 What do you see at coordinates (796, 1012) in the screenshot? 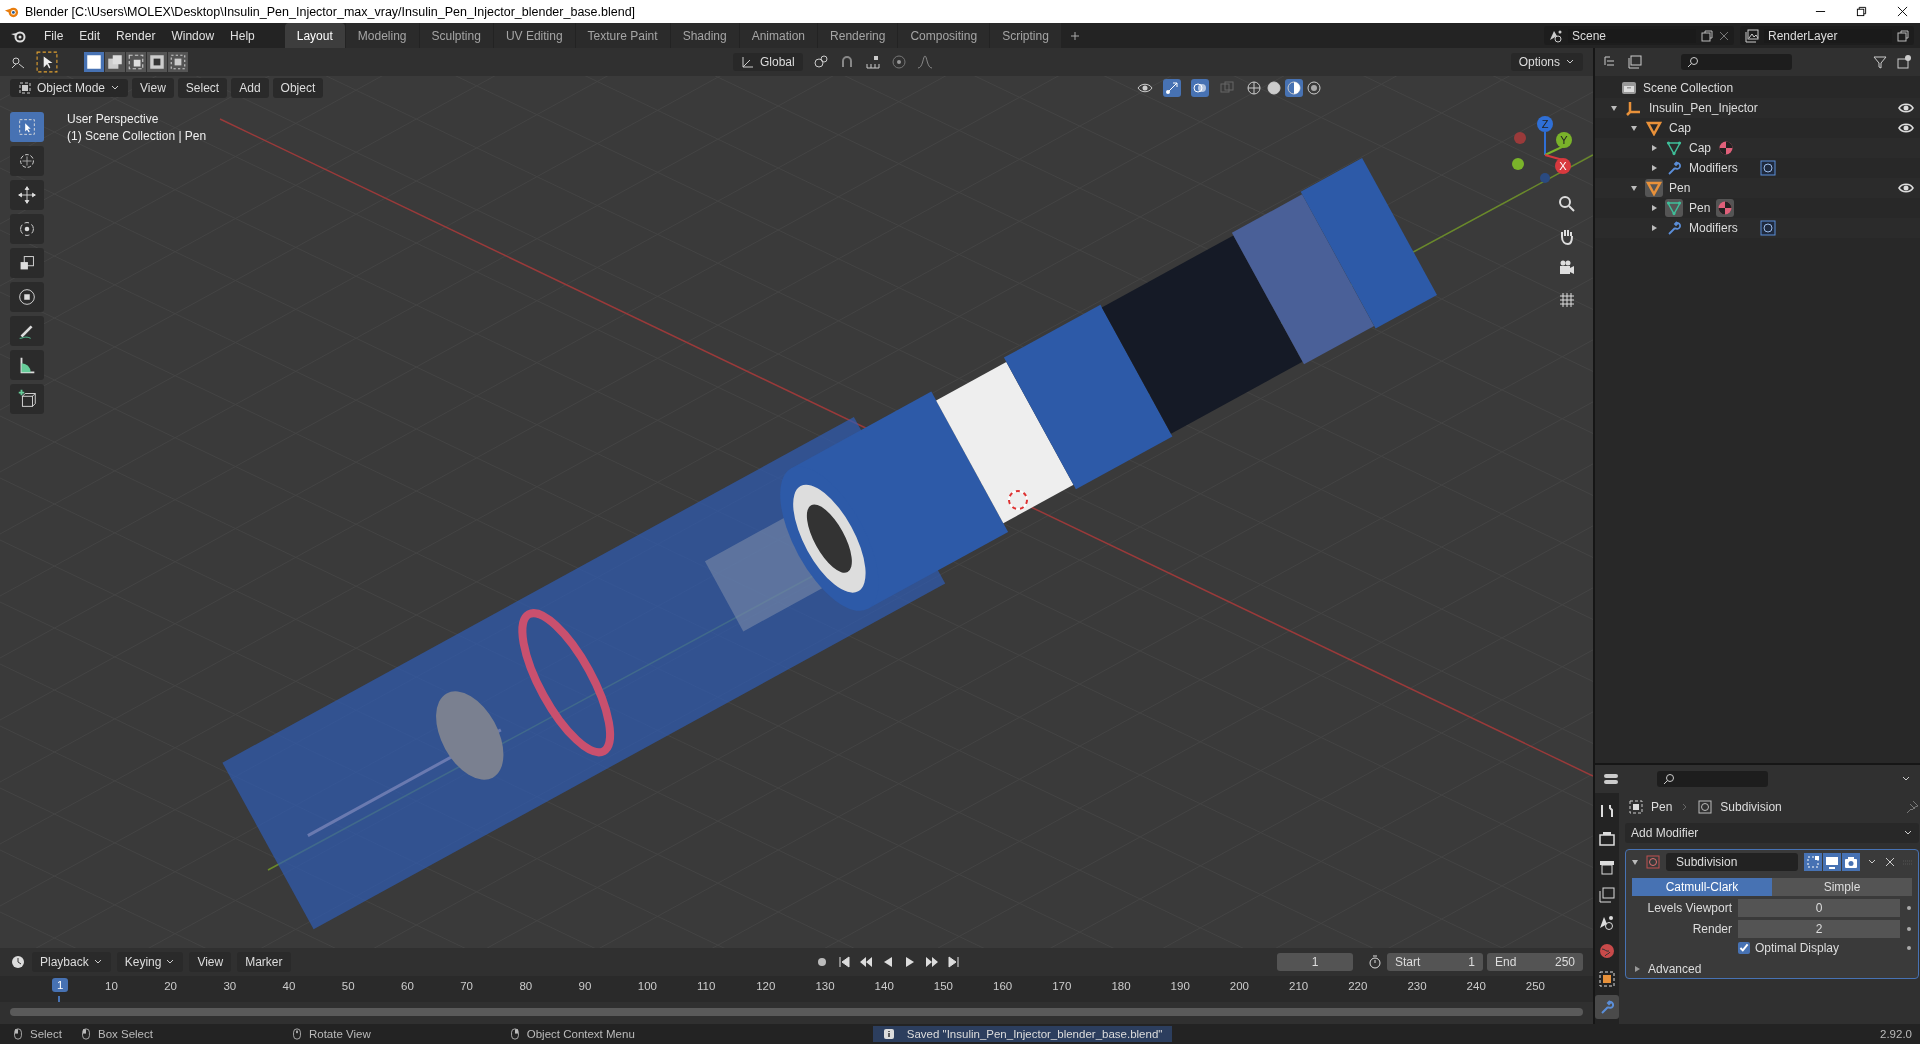
I see `scrollbar` at bounding box center [796, 1012].